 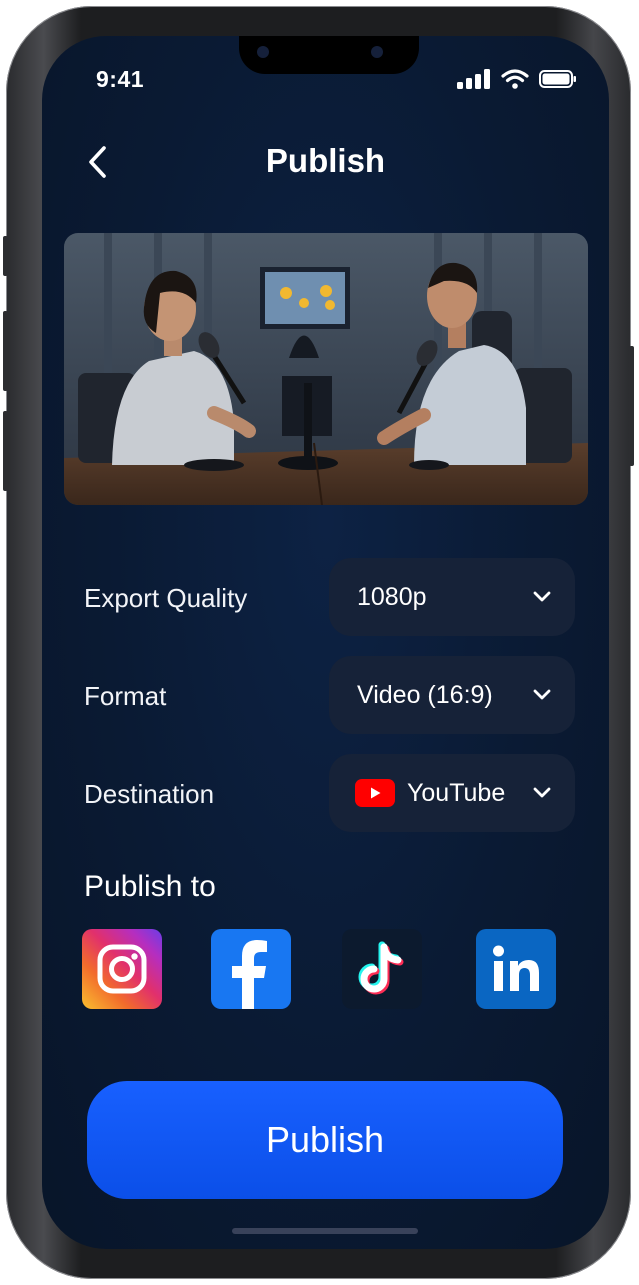 I want to click on volume-up-button, so click(x=5, y=351).